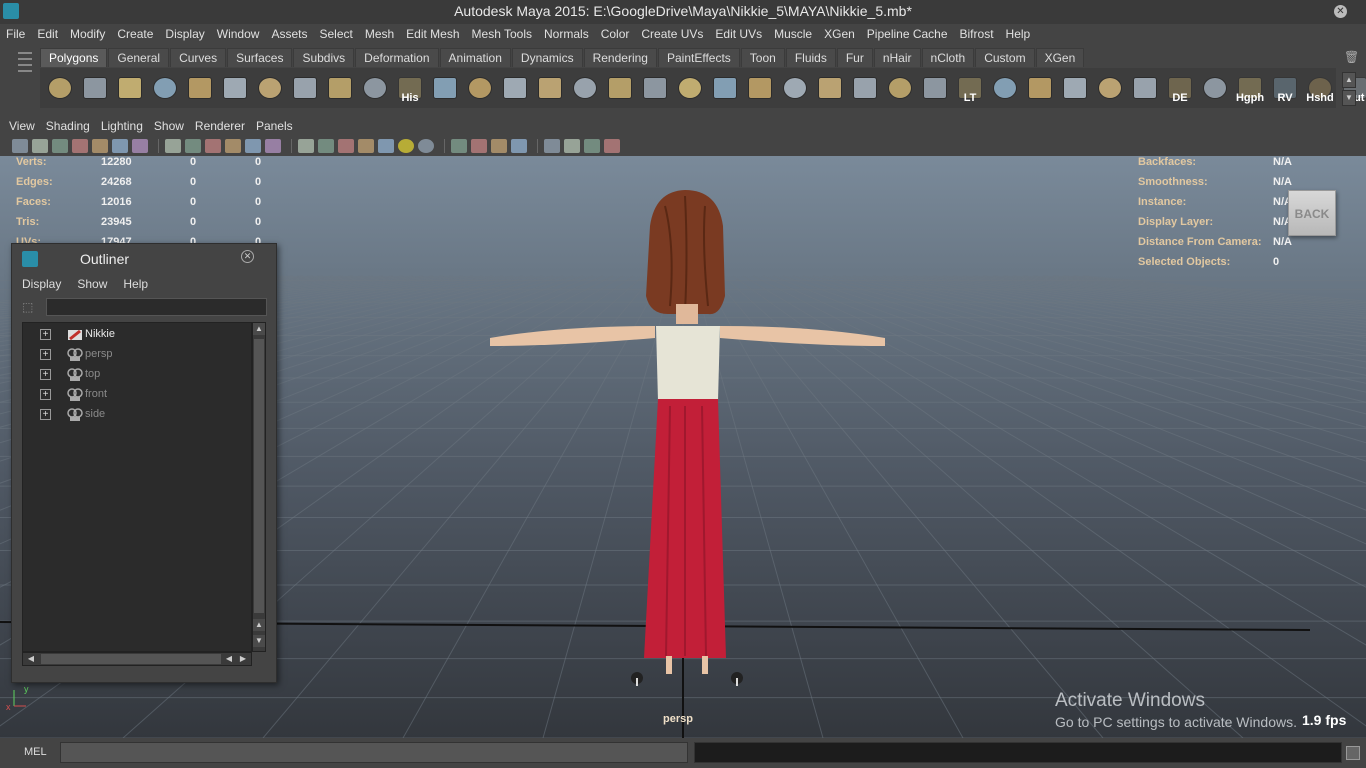 Image resolution: width=1366 pixels, height=768 pixels. What do you see at coordinates (326, 146) in the screenshot?
I see `smooth-shade-icon` at bounding box center [326, 146].